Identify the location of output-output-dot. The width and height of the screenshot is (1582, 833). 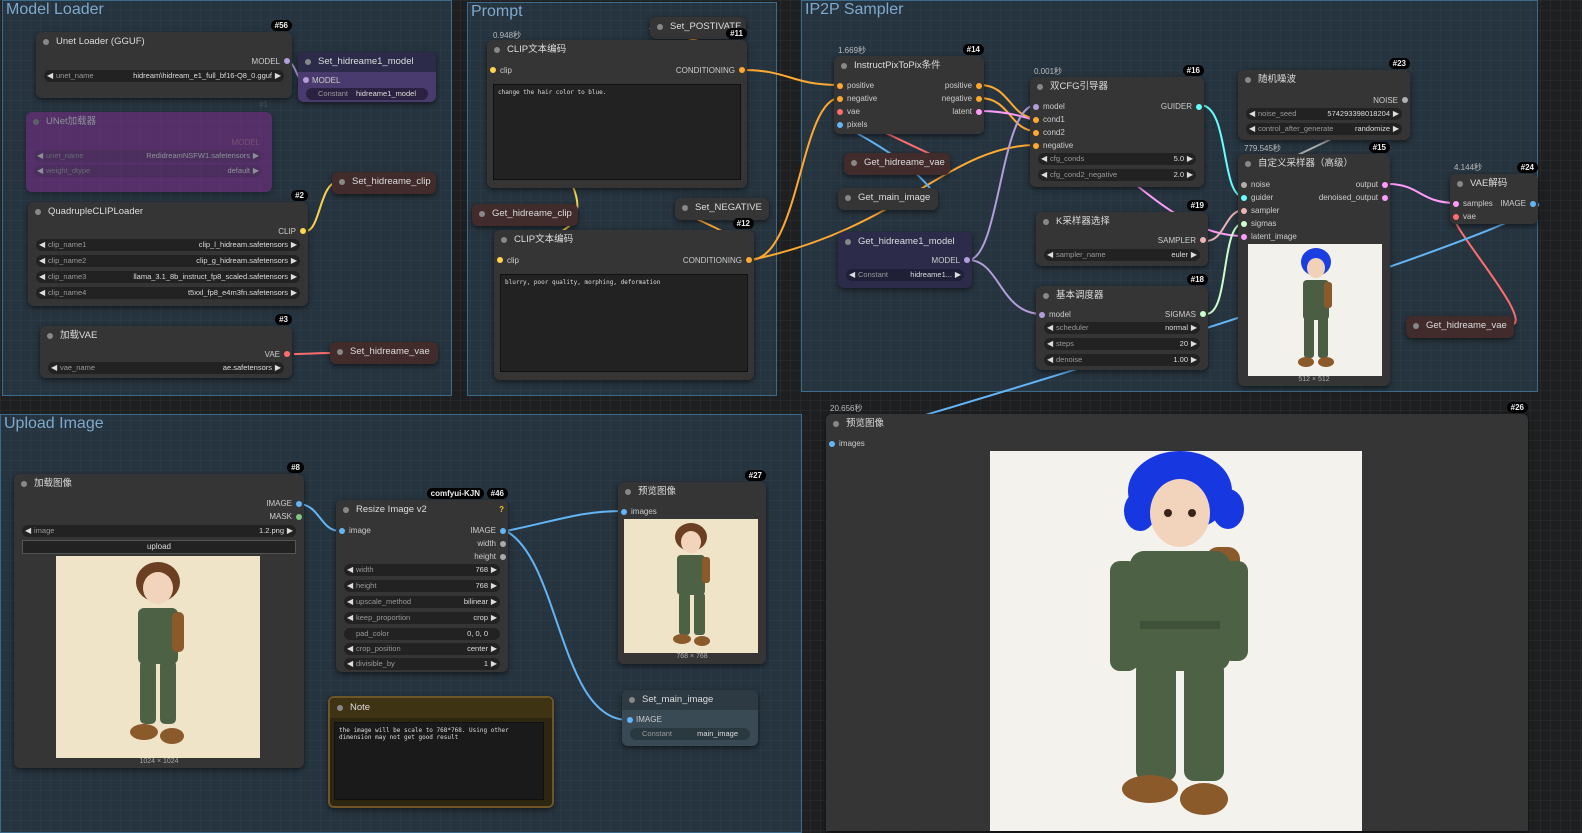
(1385, 185).